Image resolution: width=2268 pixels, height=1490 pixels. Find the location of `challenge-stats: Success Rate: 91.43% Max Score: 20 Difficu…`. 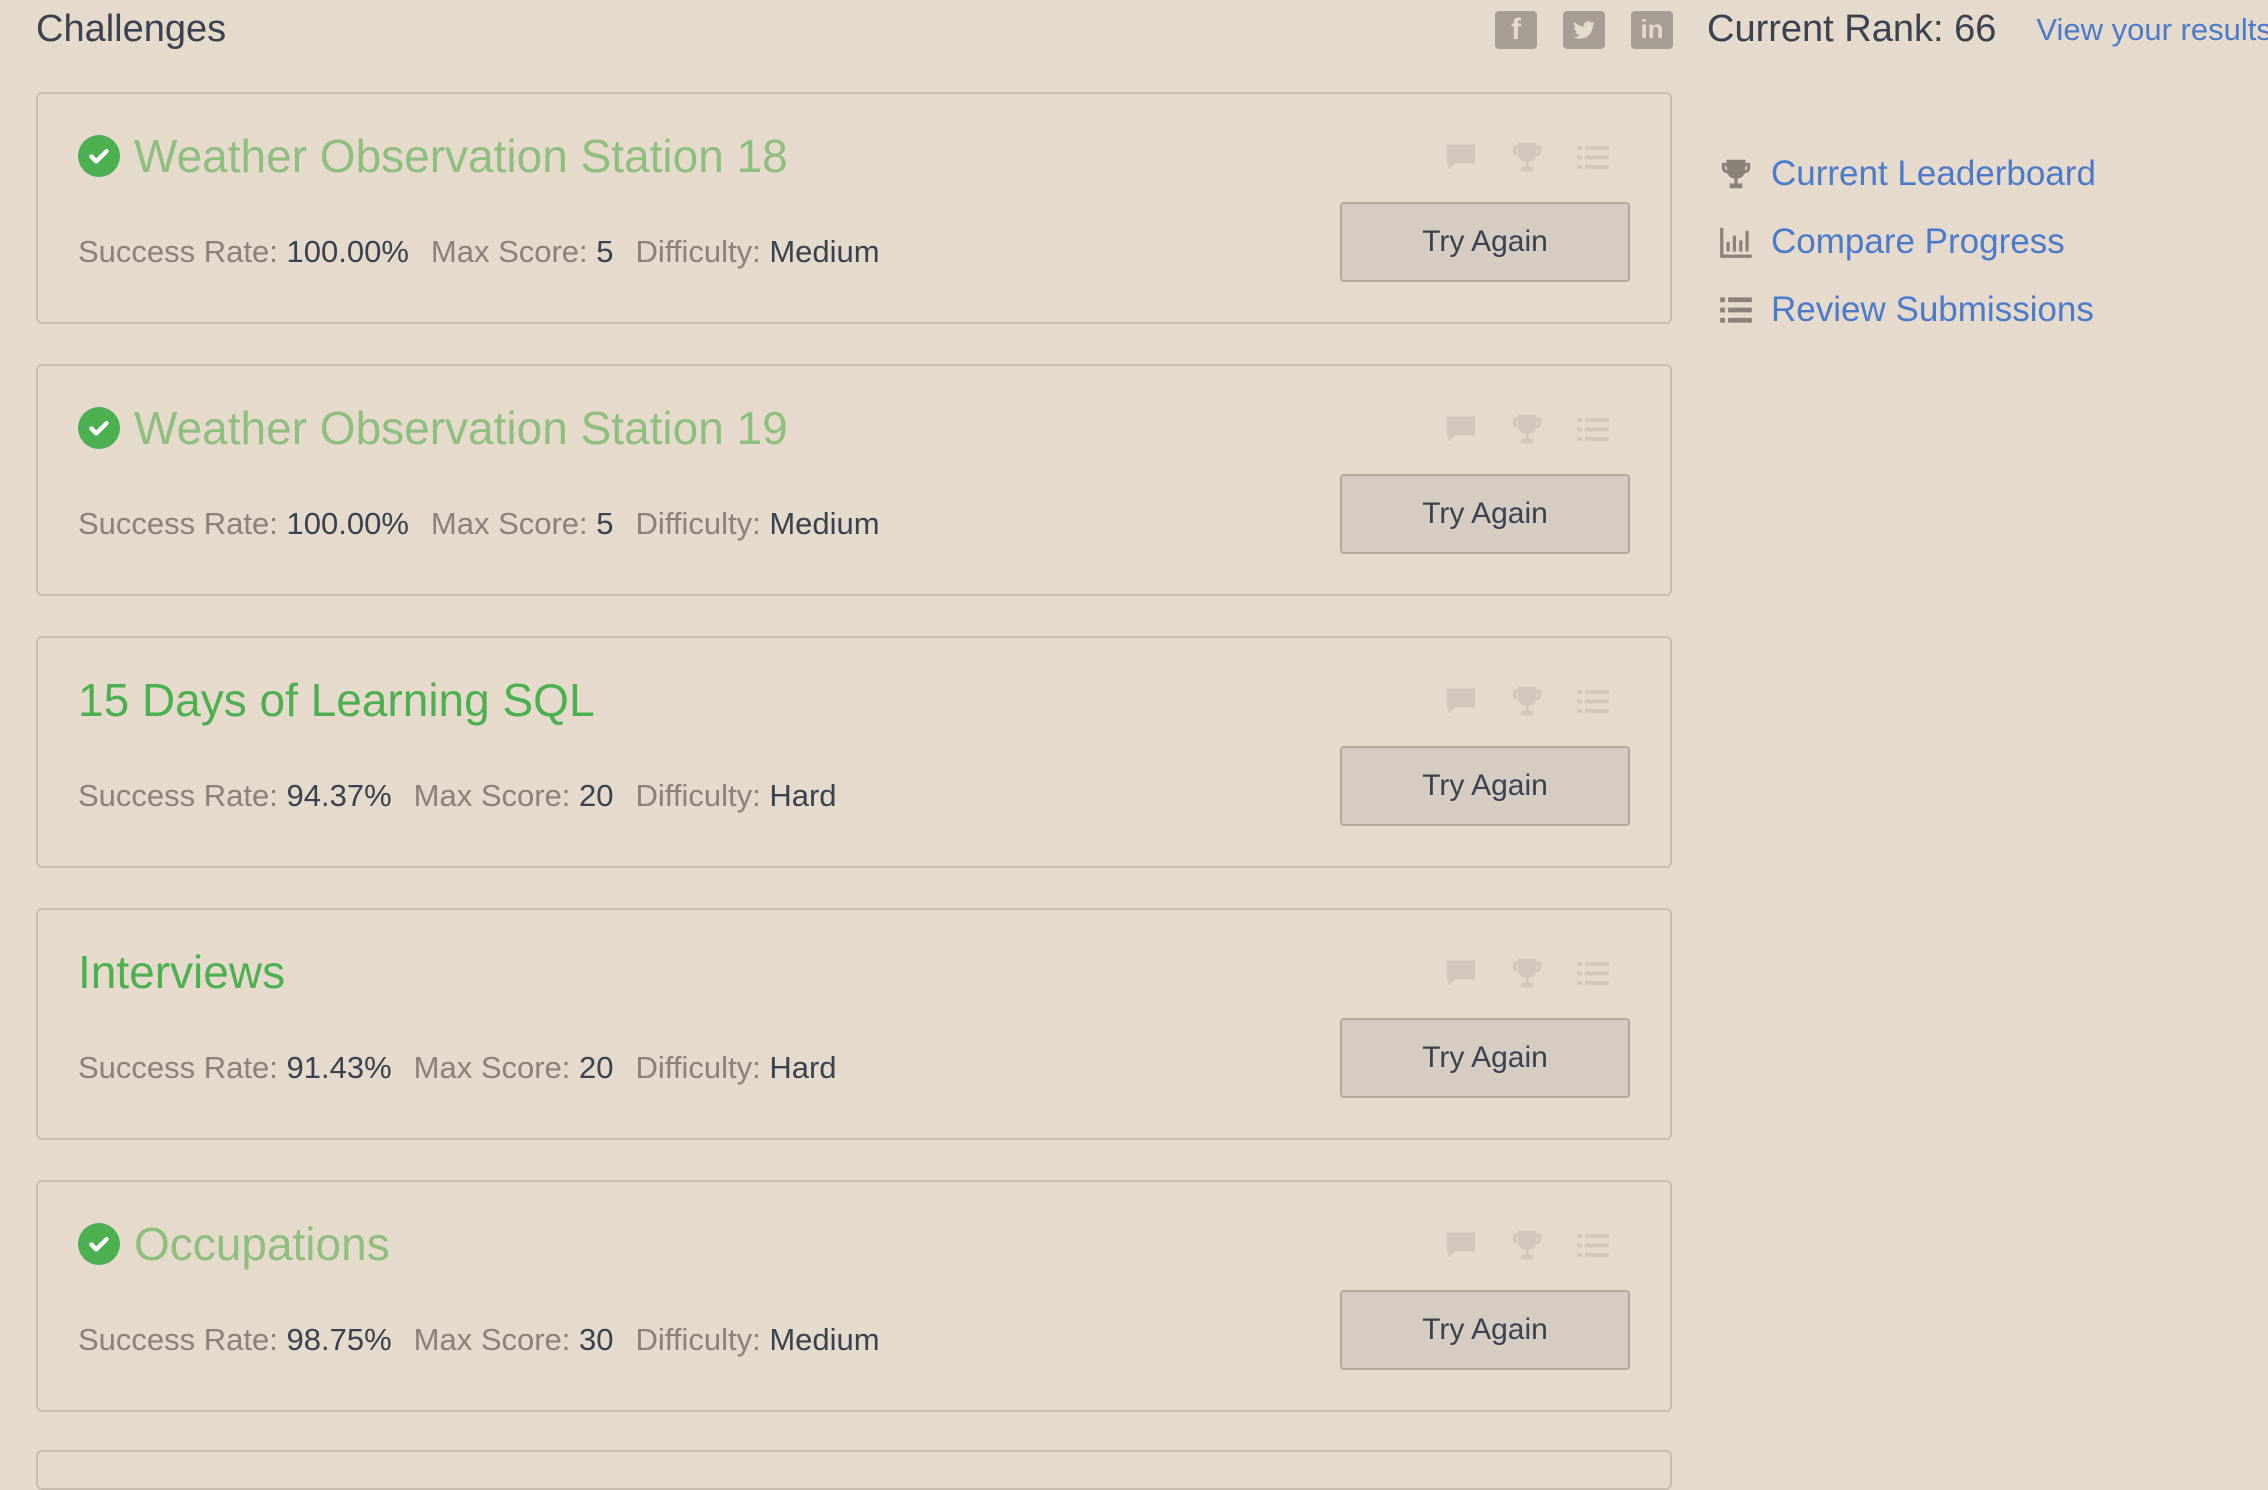

challenge-stats: Success Rate: 91.43% Max Score: 20 Difficu… is located at coordinates (468, 1068).